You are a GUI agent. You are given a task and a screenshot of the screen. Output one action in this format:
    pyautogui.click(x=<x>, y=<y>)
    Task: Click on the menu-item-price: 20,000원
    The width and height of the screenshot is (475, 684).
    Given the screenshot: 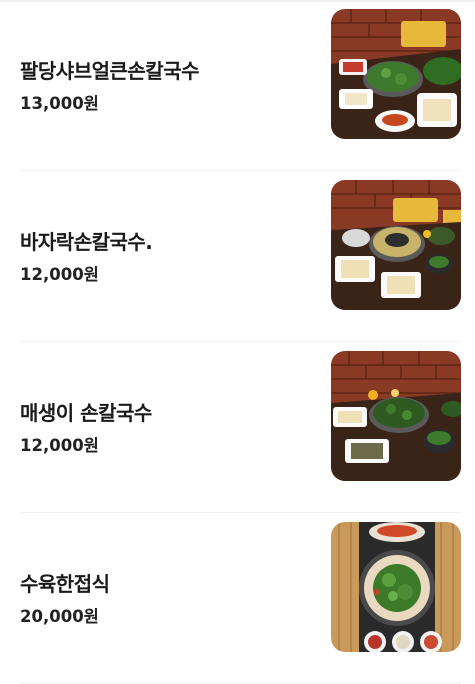 What is the action you would take?
    pyautogui.click(x=59, y=616)
    